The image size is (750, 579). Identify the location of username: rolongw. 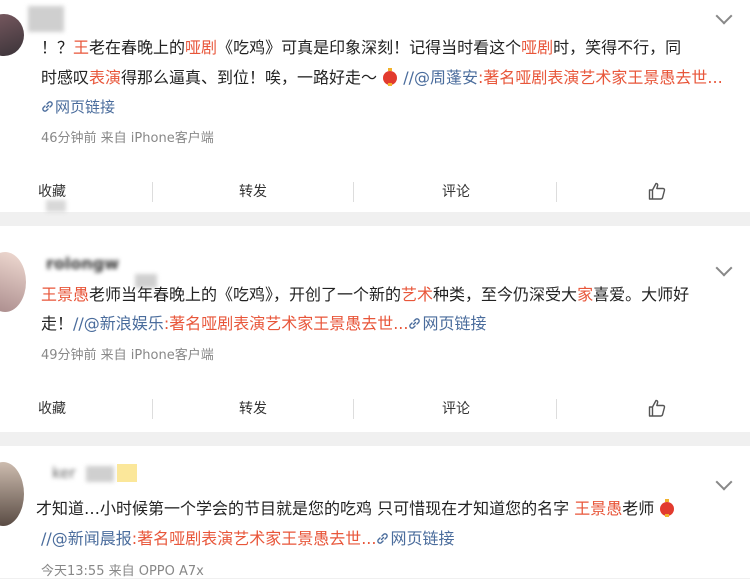
(82, 263).